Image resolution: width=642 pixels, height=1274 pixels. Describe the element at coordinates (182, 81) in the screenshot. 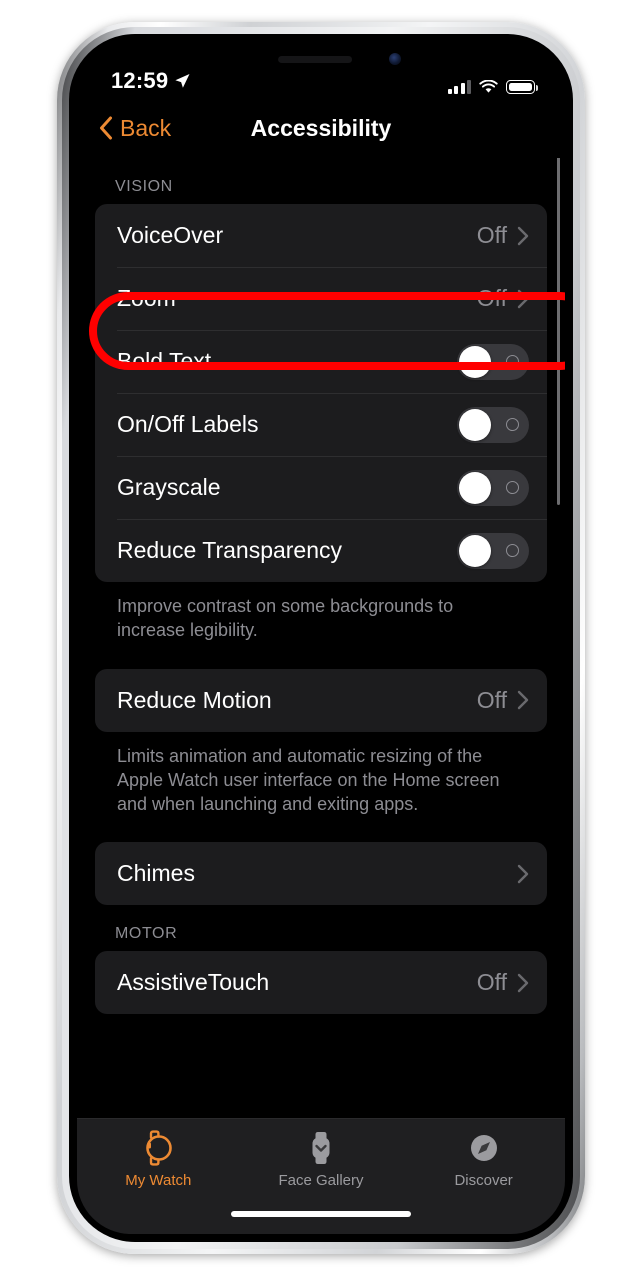

I see `location-arrow-icon` at that location.